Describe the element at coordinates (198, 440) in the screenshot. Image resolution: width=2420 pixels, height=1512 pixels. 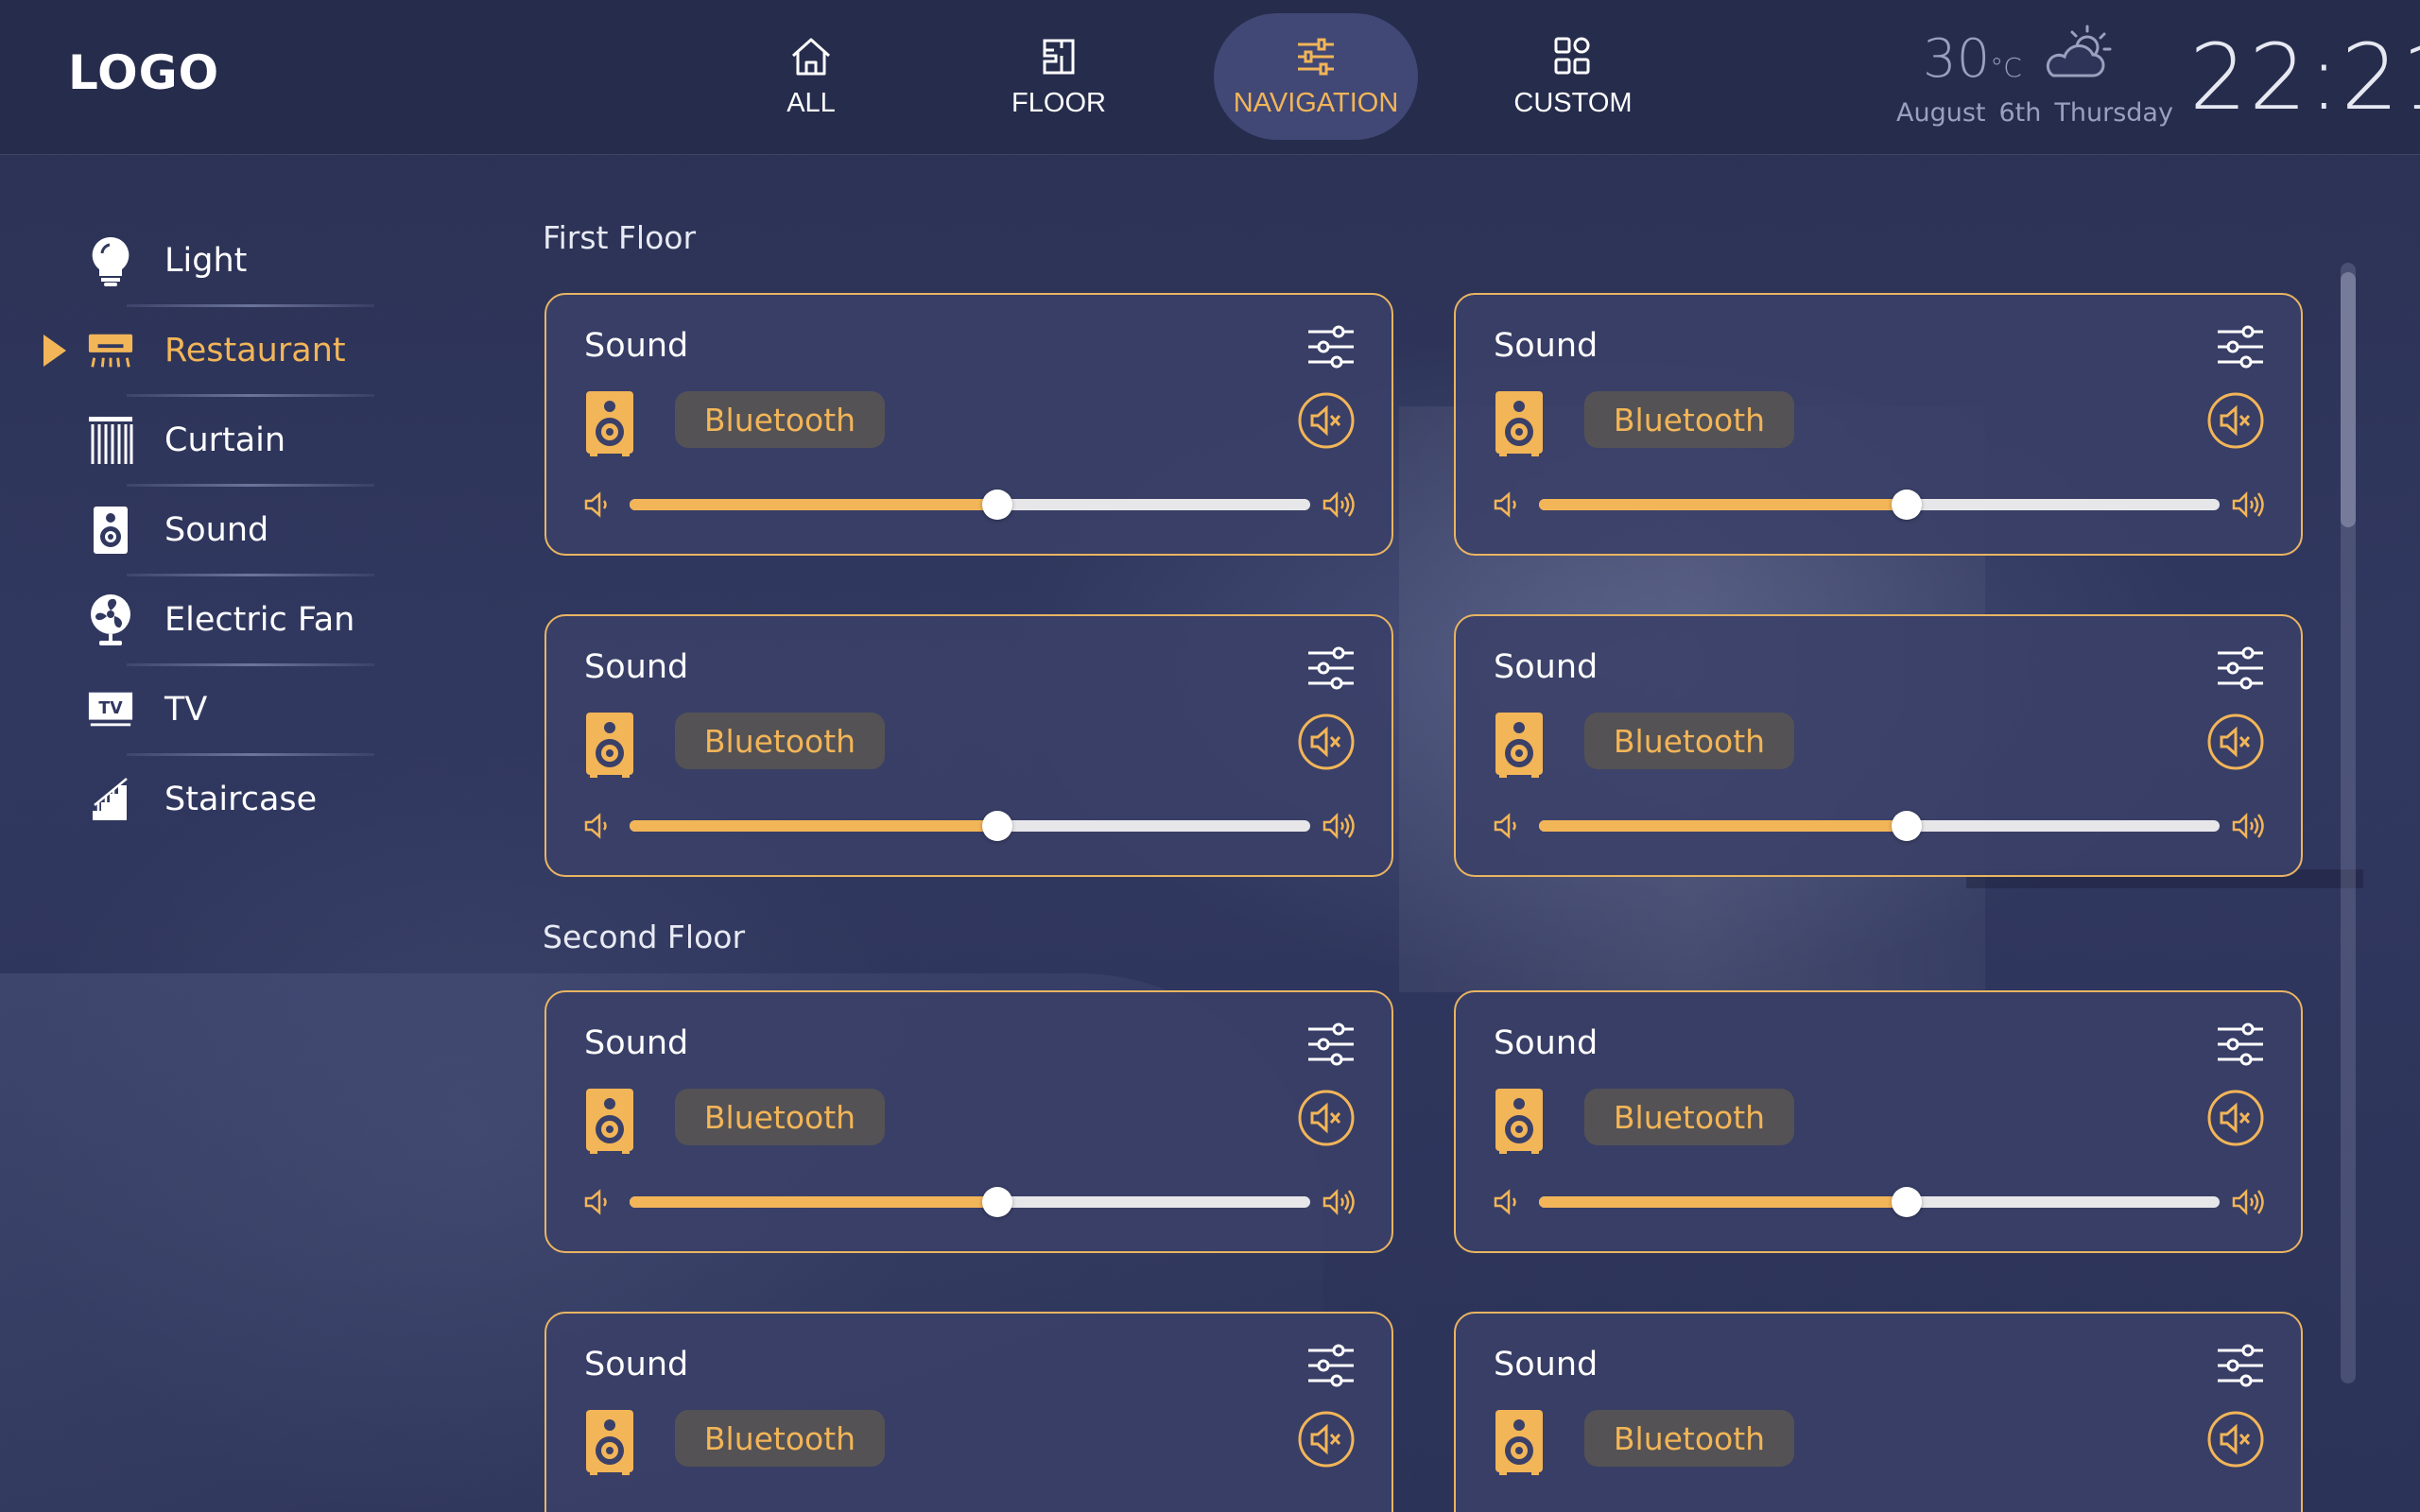
I see `sidebar-item-curtain: Curtain` at that location.